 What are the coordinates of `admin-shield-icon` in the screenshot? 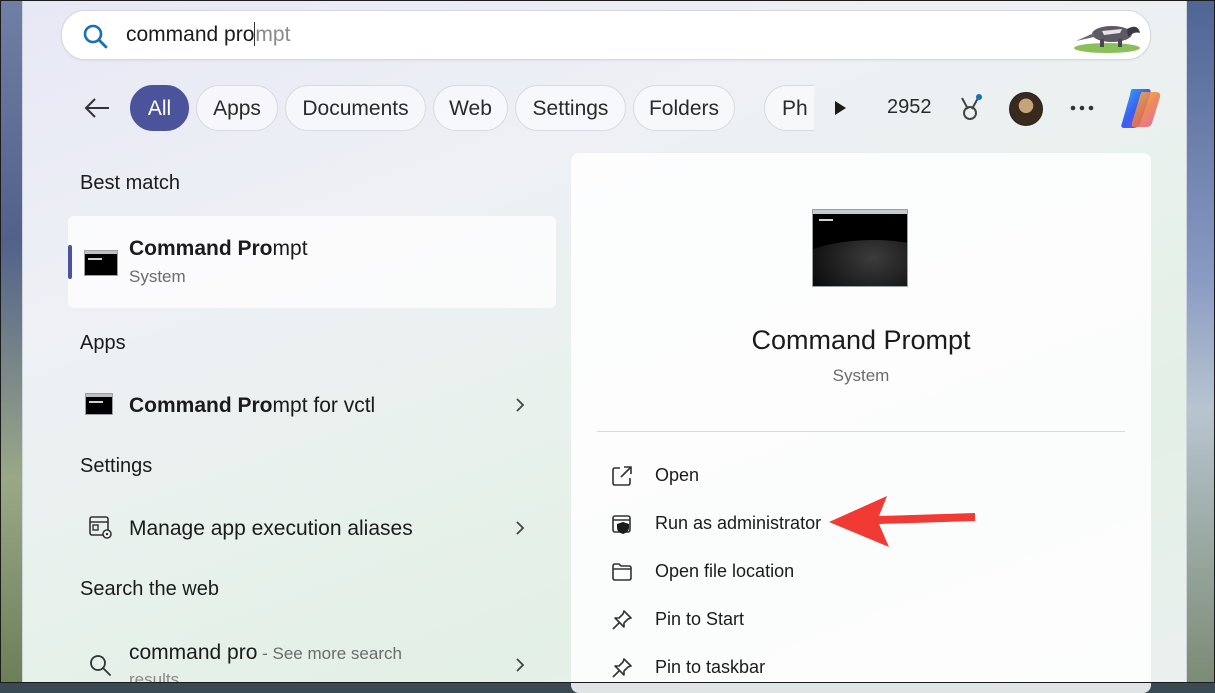 It's located at (621, 524).